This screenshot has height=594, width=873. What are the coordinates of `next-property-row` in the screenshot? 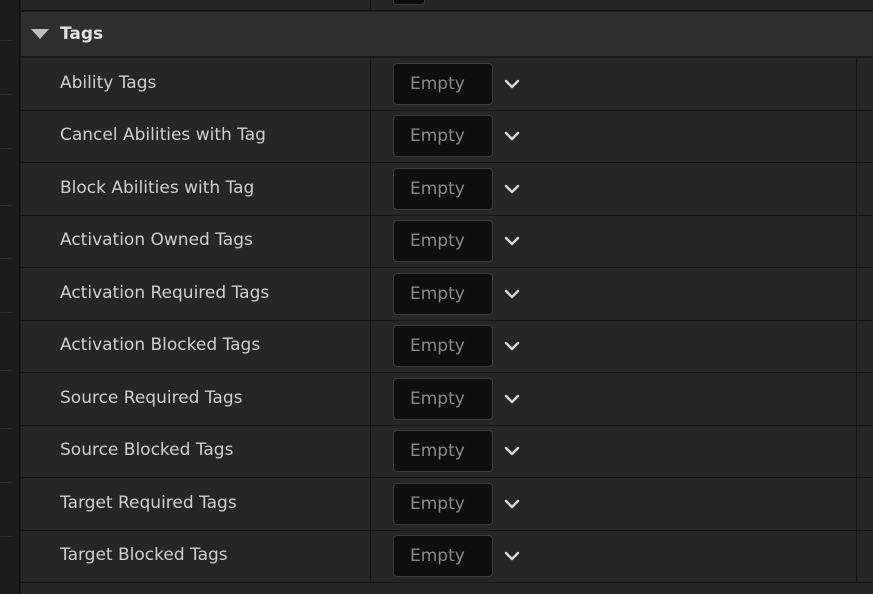 It's located at (447, 588).